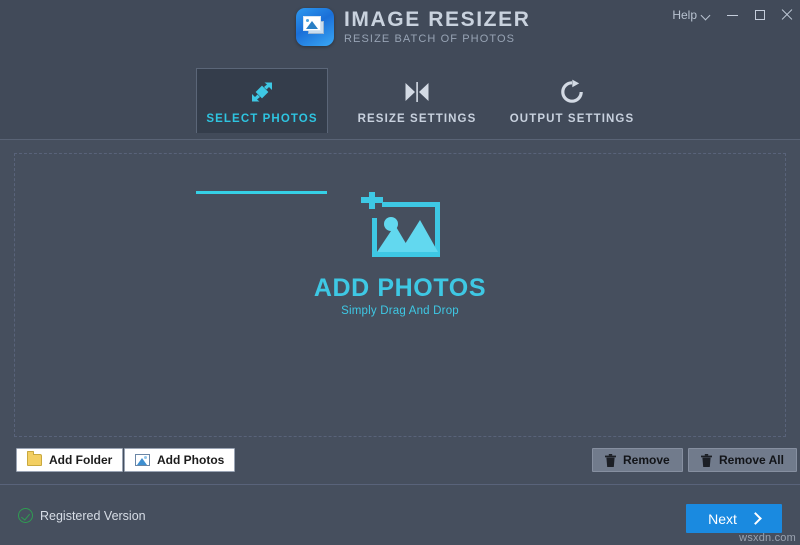  I want to click on minimize-button, so click(732, 15).